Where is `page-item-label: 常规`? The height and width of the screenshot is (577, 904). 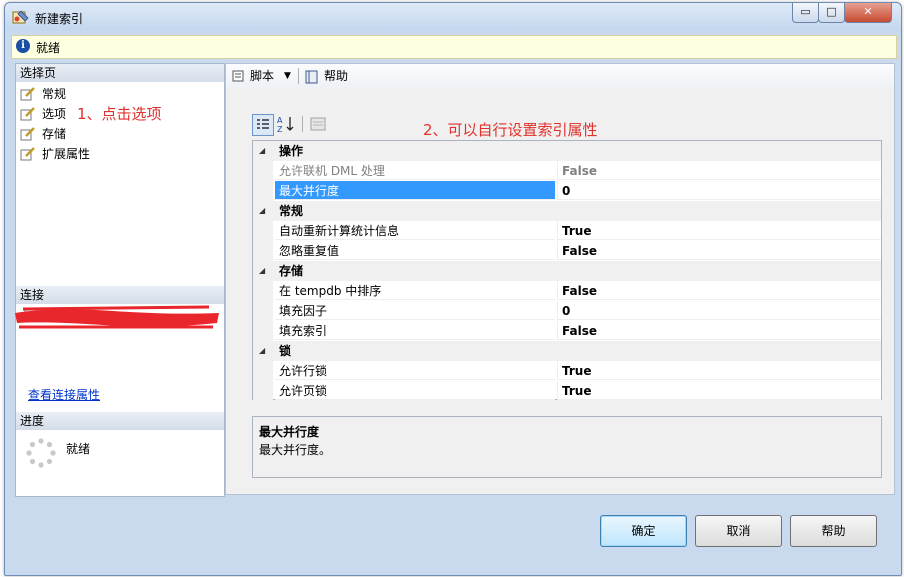 page-item-label: 常规 is located at coordinates (54, 94).